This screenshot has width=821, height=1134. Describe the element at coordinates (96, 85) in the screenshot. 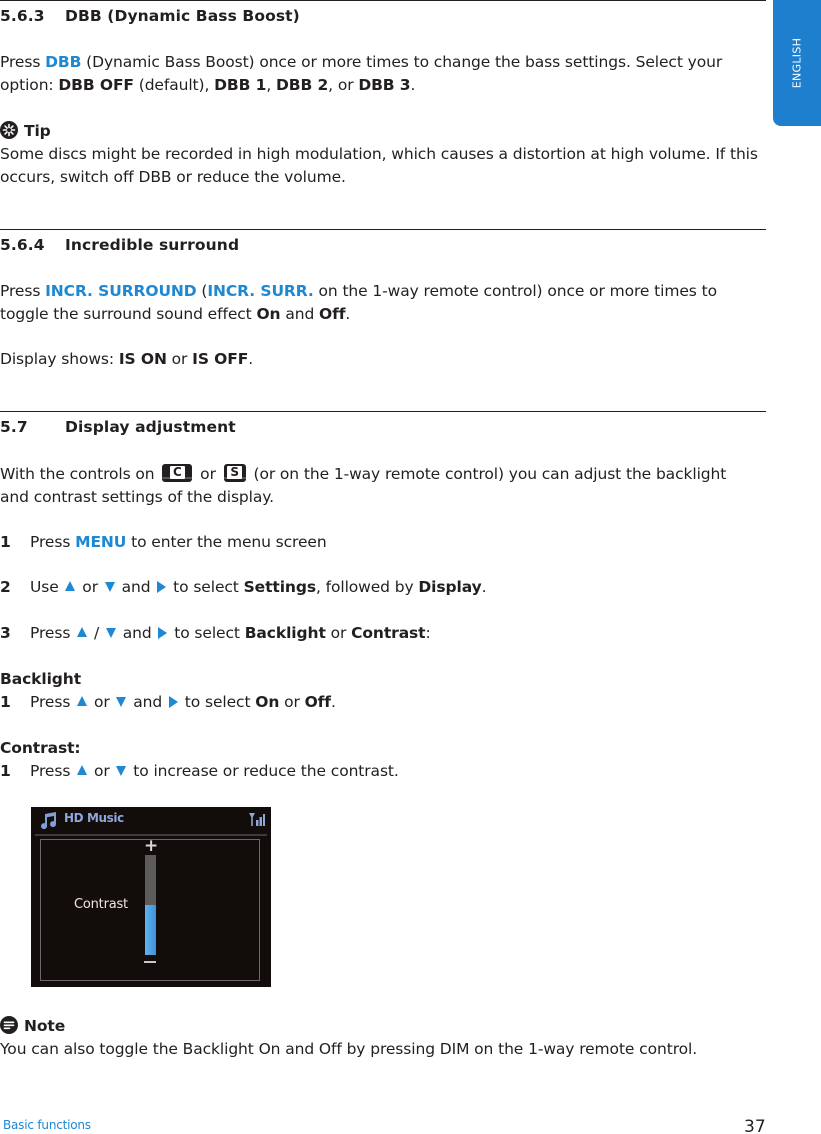

I see `option-dbb-off: DBB OFF` at that location.